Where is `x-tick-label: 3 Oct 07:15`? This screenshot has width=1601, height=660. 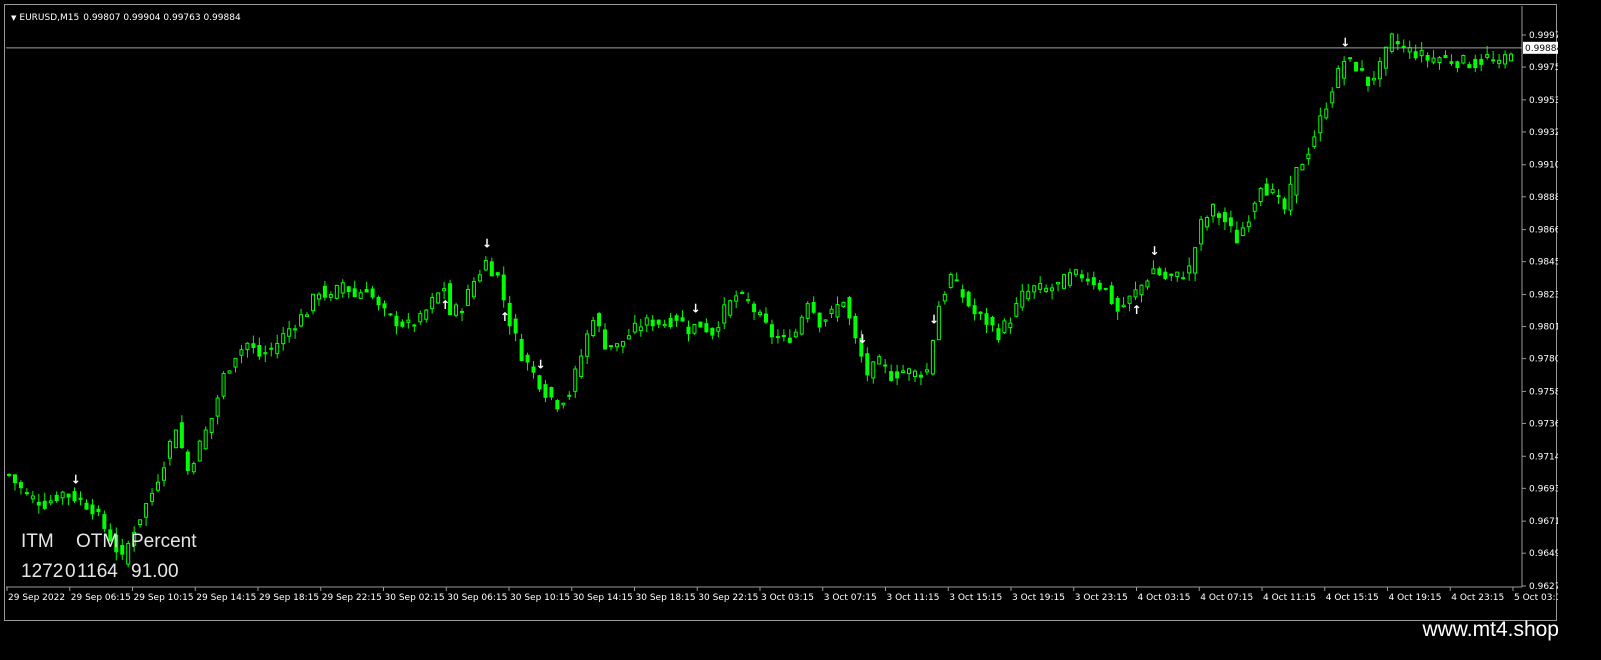 x-tick-label: 3 Oct 07:15 is located at coordinates (850, 598).